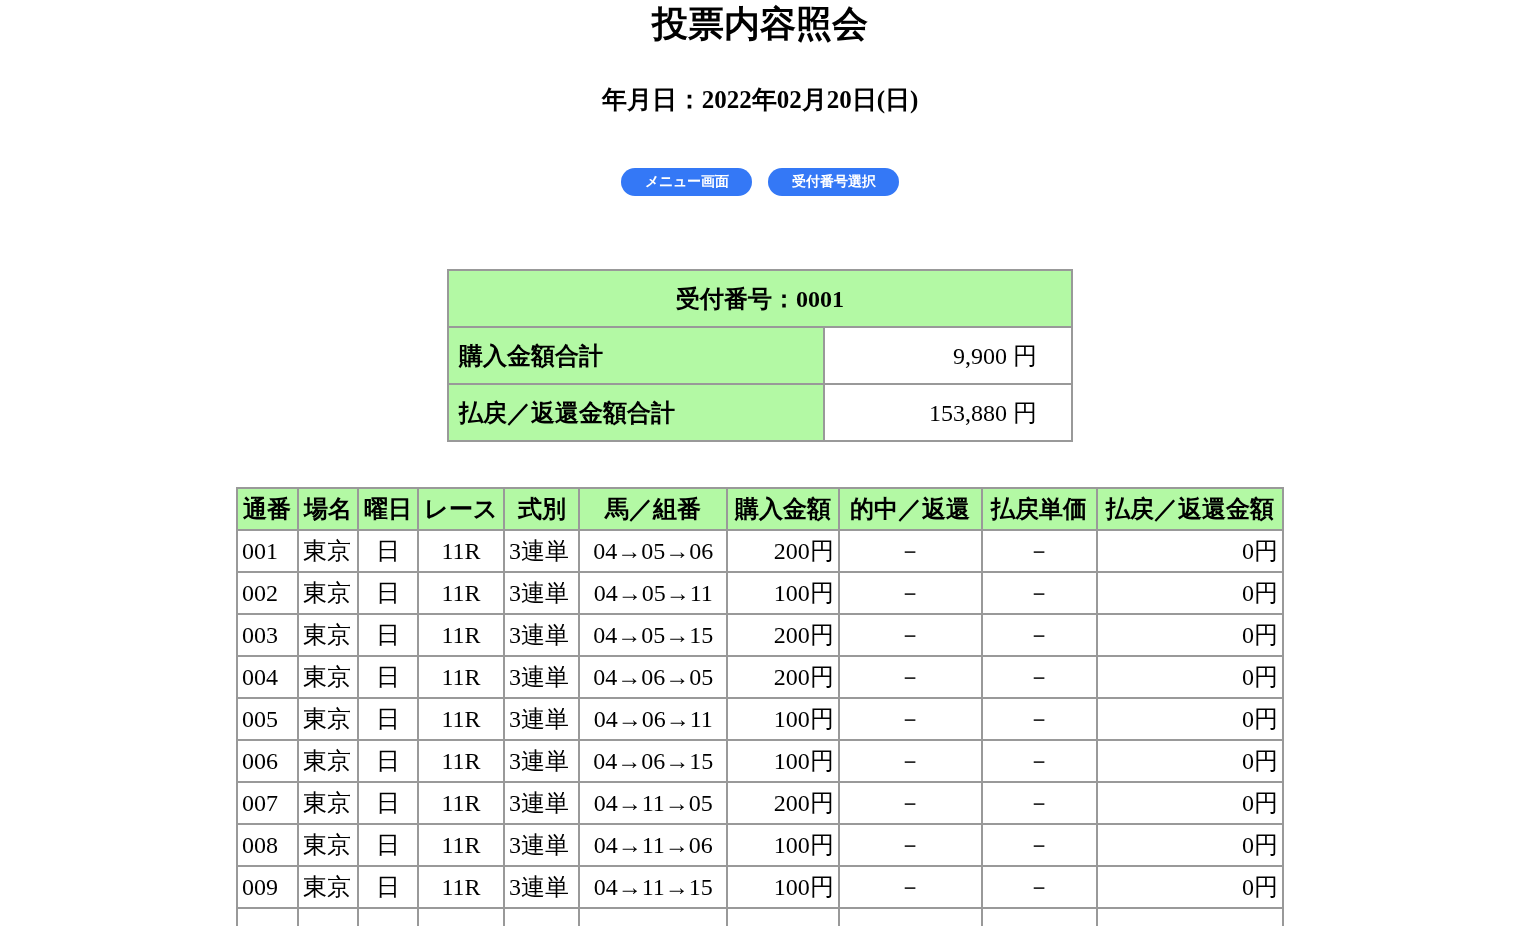 The image size is (1520, 926). Describe the element at coordinates (910, 509) in the screenshot. I see `column-header: 的中／返還` at that location.